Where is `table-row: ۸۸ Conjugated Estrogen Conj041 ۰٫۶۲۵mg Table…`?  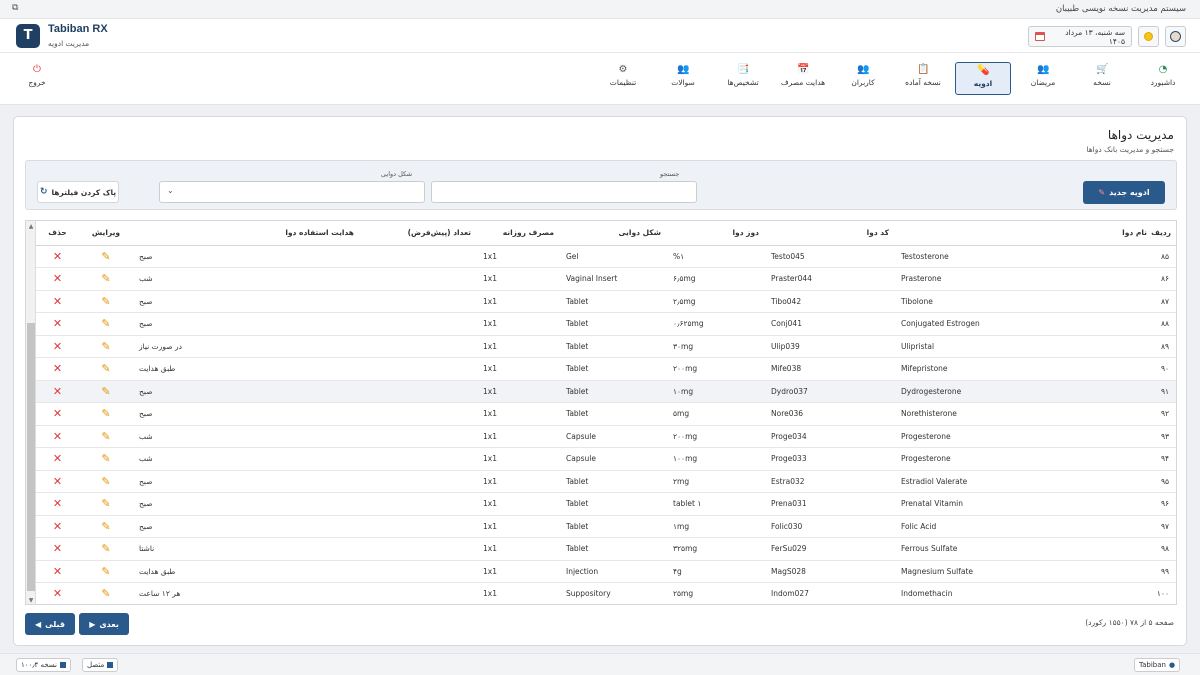
table-row: ۸۸ Conjugated Estrogen Conj041 ۰٫۶۲۵mg Table… is located at coordinates (606, 324).